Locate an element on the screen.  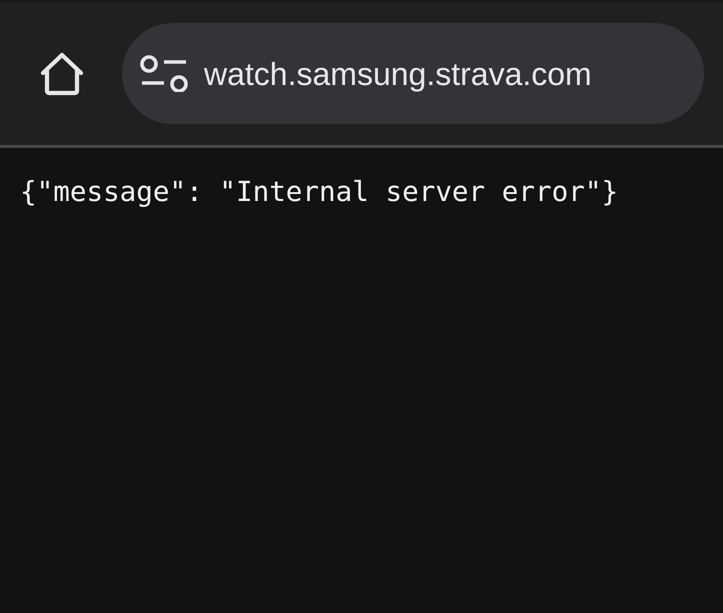
url-text: watch.samsung.strava.com is located at coordinates (398, 74).